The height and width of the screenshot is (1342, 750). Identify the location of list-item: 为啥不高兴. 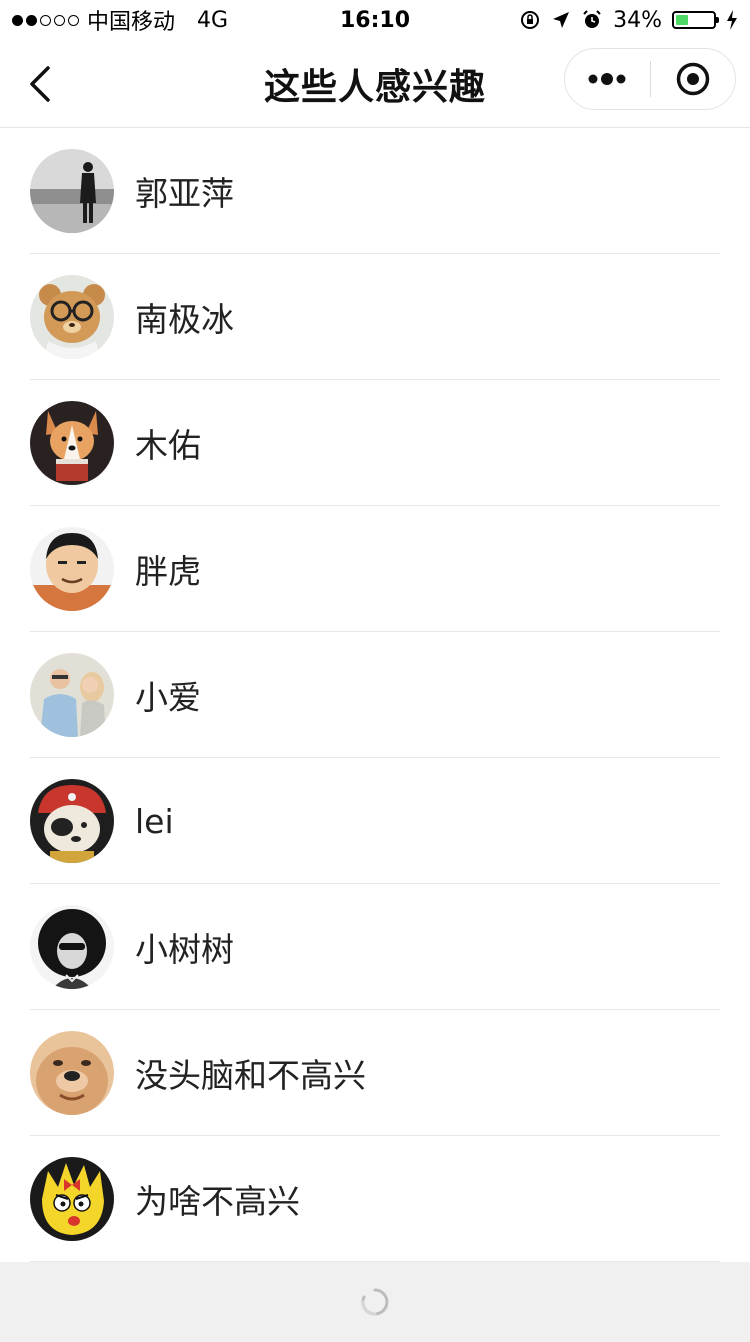
(375, 1199).